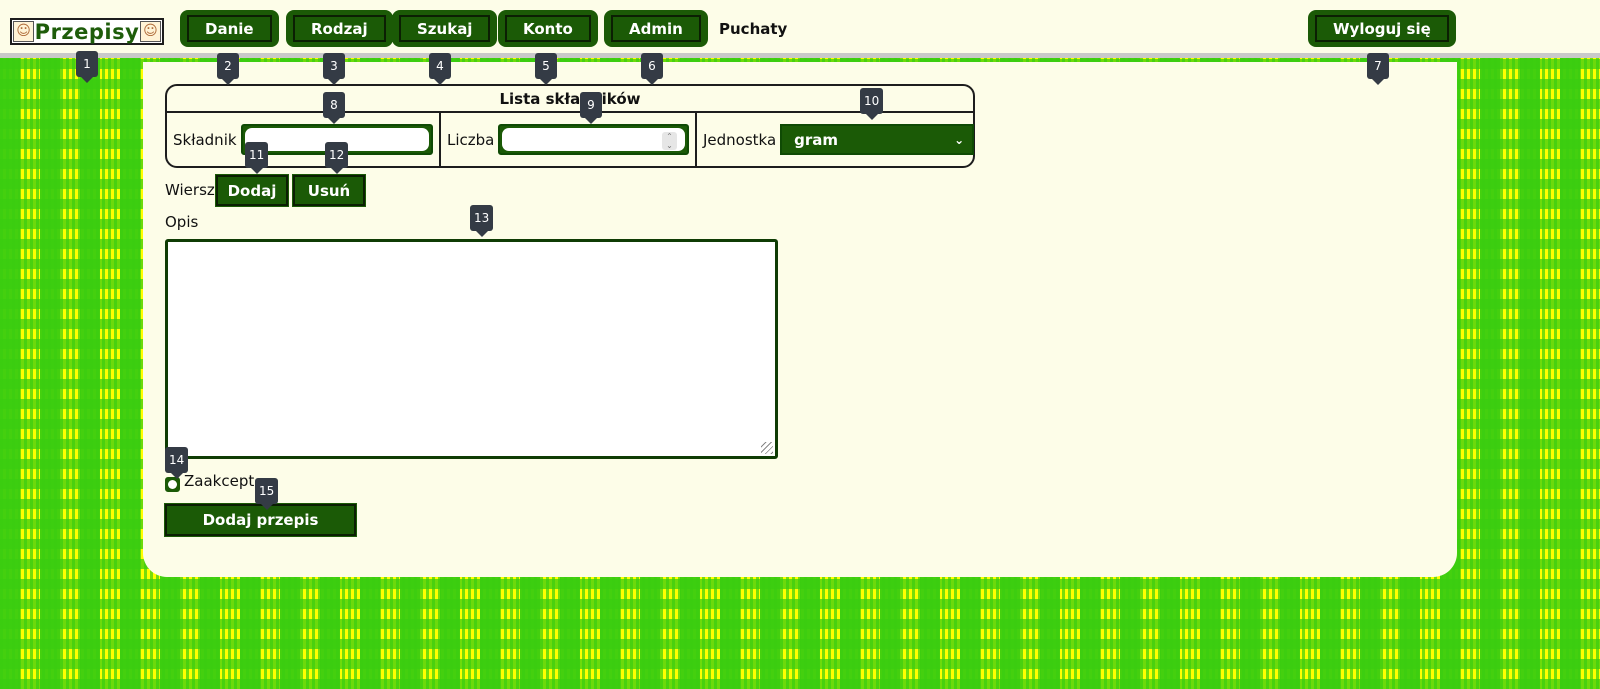 The width and height of the screenshot is (1600, 689). What do you see at coordinates (182, 222) in the screenshot?
I see `description-label: Opis` at bounding box center [182, 222].